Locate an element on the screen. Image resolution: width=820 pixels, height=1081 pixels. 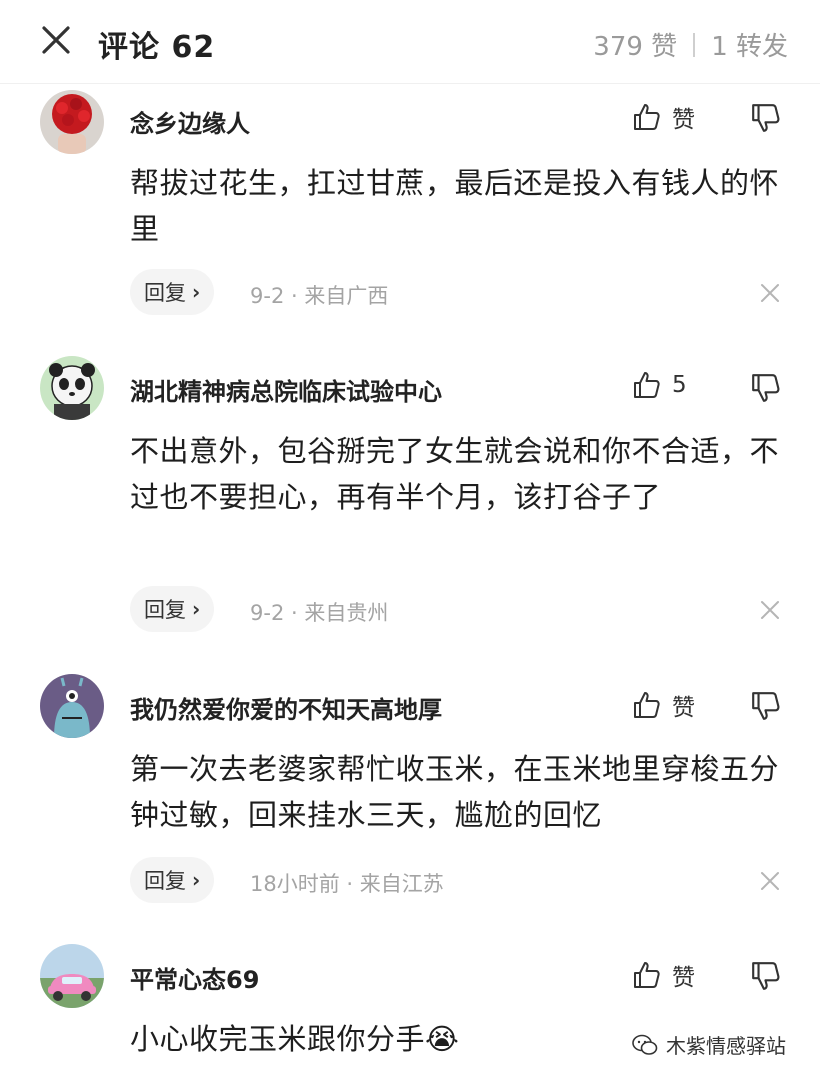
comment-meta: 18小时前 · 来自江苏 is located at coordinates (347, 884).